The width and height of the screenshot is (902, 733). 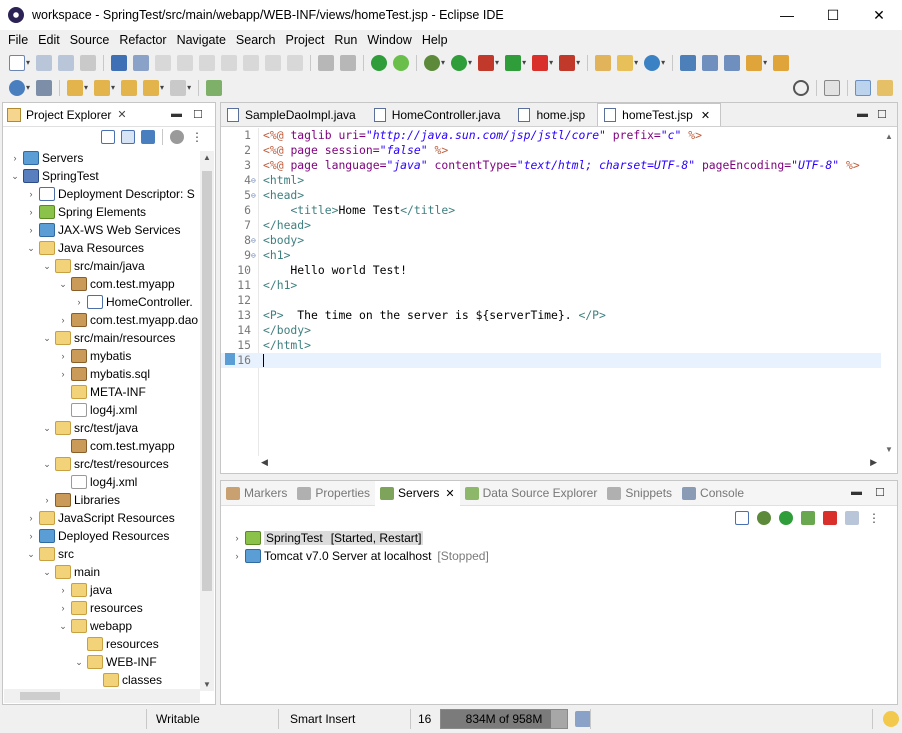 What do you see at coordinates (102, 500) in the screenshot?
I see `tree-item: › Libraries` at bounding box center [102, 500].